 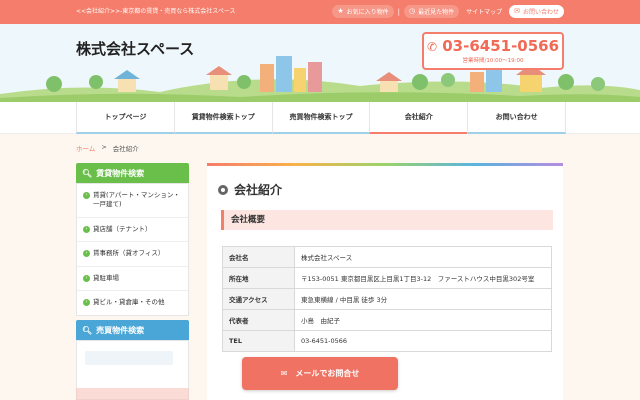 I want to click on recent-label: 最近見た物件, so click(x=436, y=12).